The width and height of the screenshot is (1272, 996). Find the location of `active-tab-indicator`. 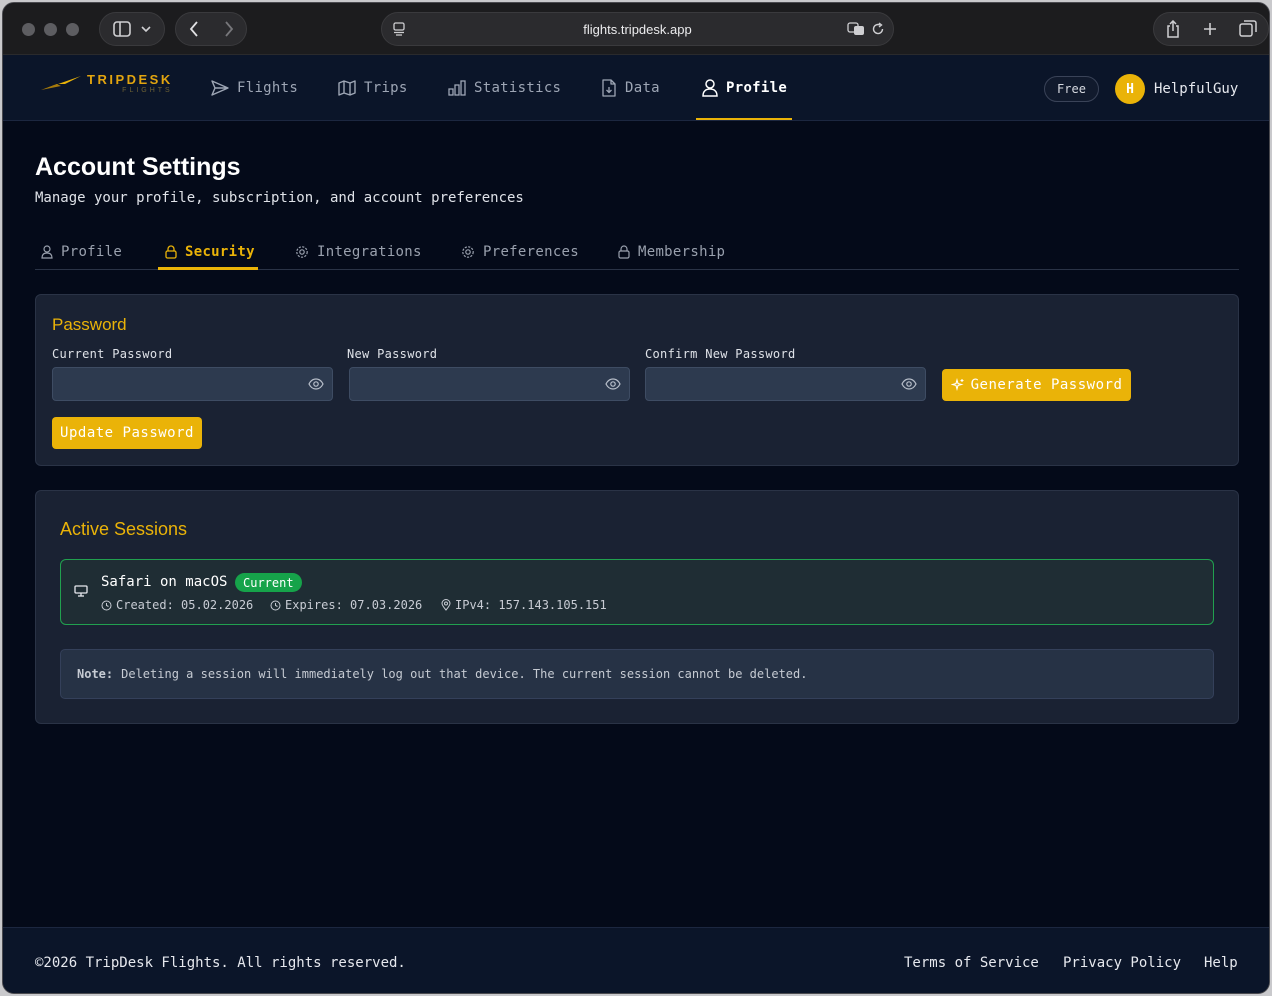

active-tab-indicator is located at coordinates (208, 268).